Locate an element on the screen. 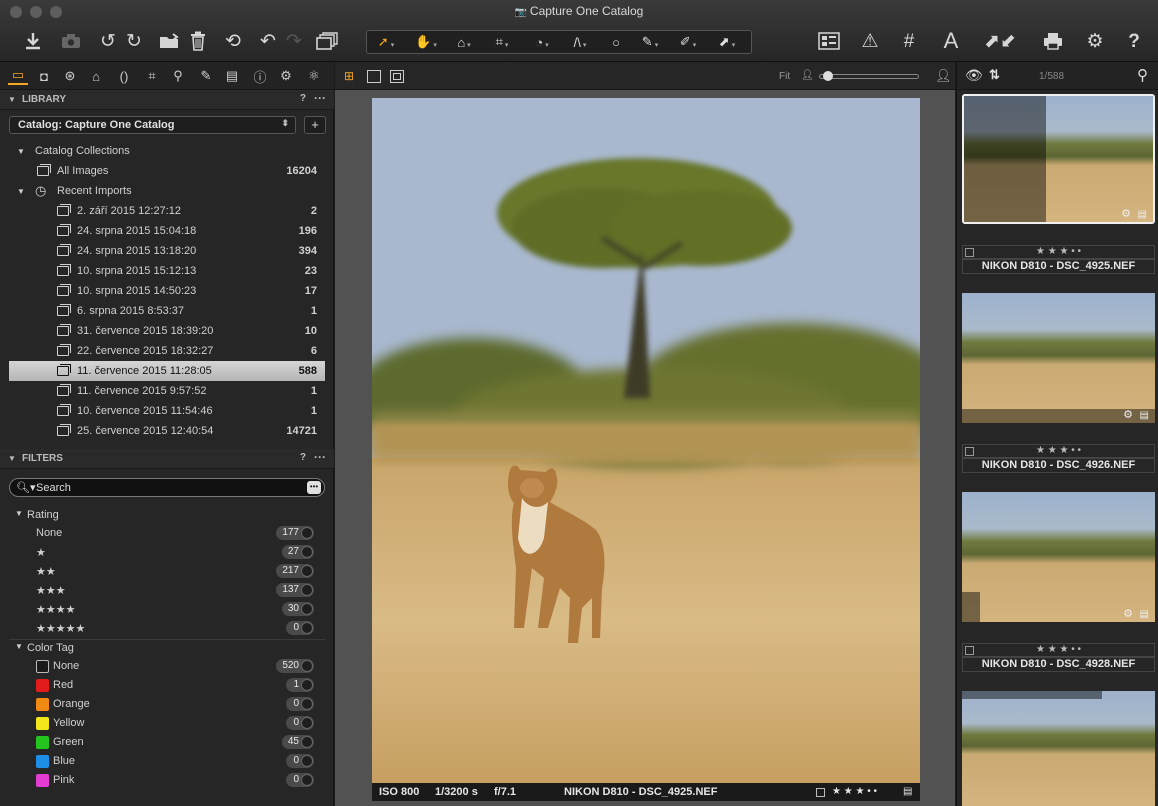 Image resolution: width=1158 pixels, height=806 pixels. import-row: 24. srpna 2015 15:04:18 196 is located at coordinates (167, 231).